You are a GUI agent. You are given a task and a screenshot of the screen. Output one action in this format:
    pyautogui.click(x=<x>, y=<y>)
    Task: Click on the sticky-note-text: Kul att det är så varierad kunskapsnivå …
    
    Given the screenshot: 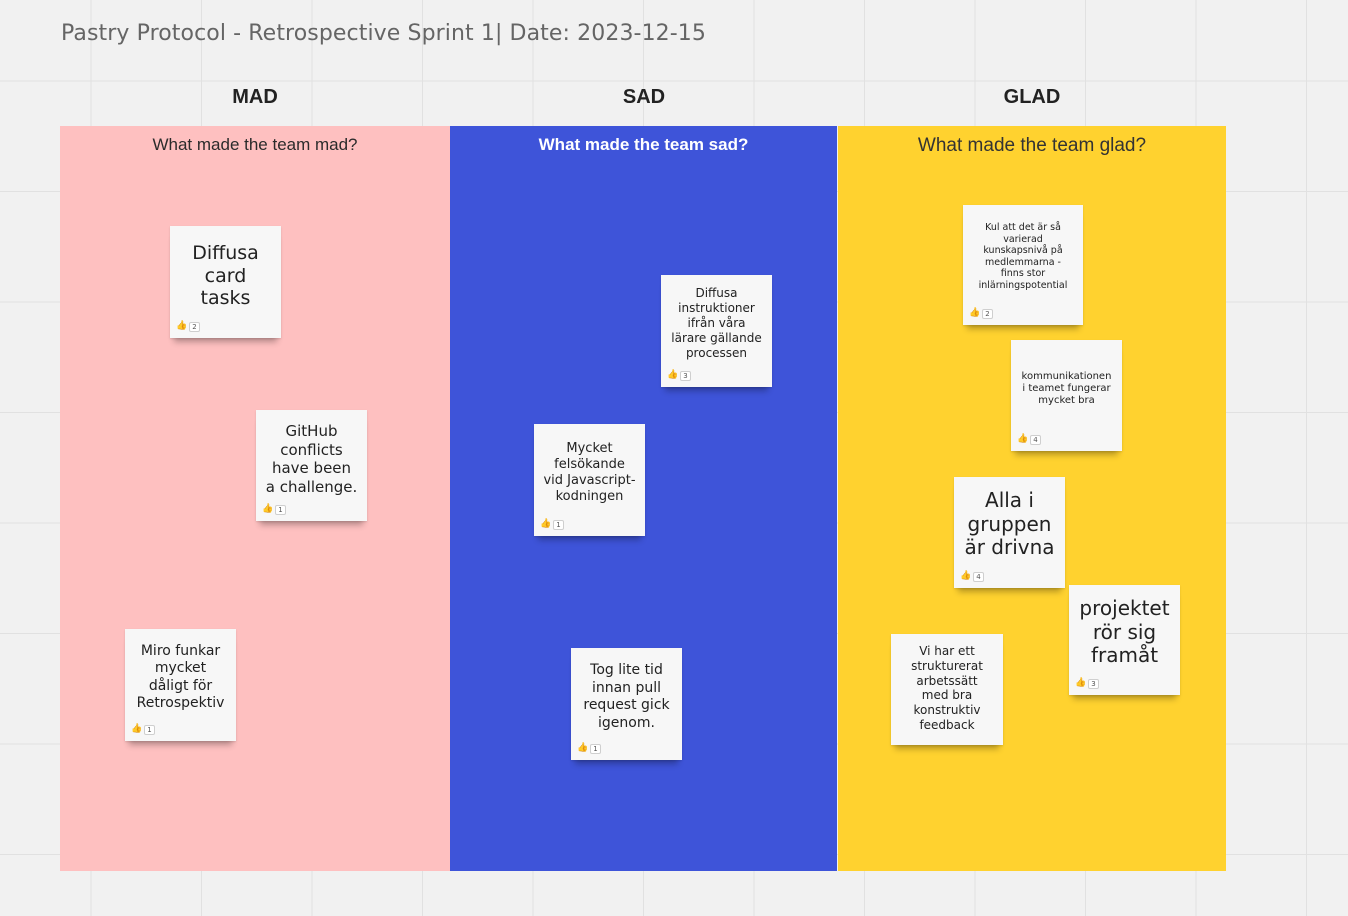 What is the action you would take?
    pyautogui.click(x=1023, y=256)
    